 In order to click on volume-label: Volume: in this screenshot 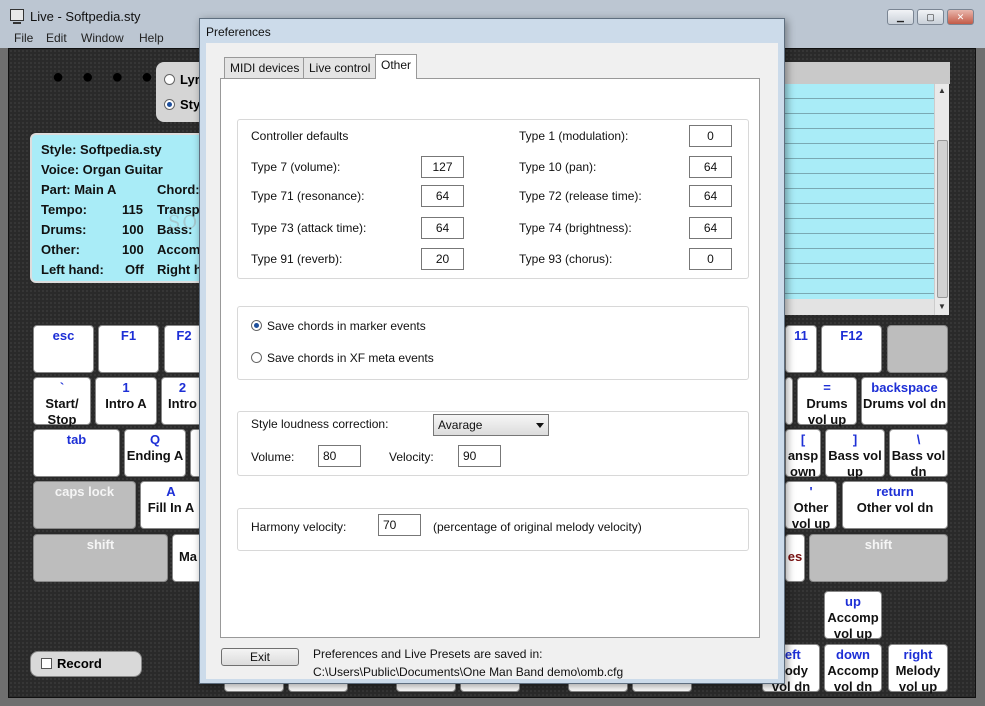, I will do `click(273, 457)`.